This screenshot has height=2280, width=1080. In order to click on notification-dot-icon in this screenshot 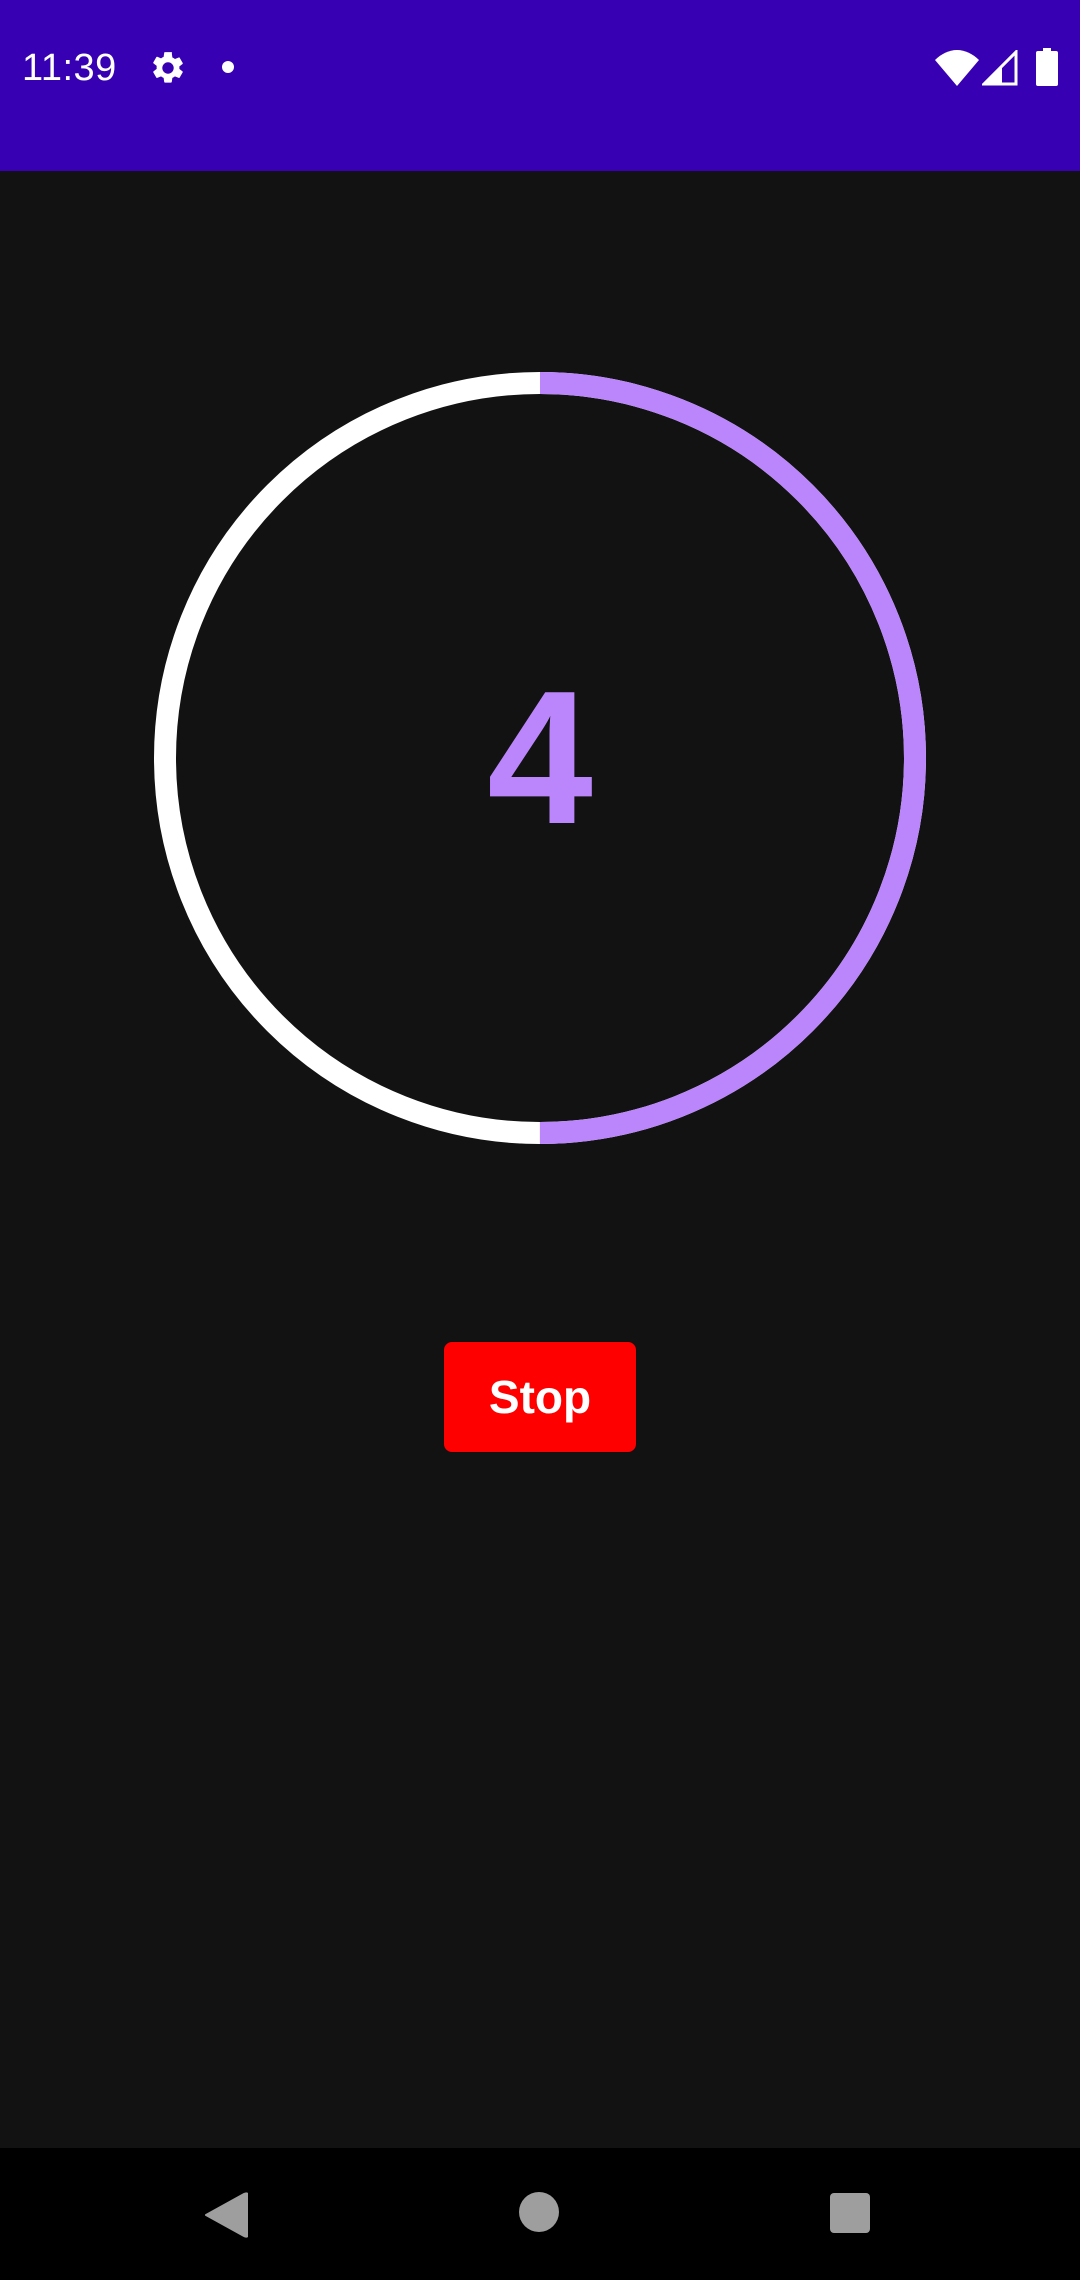, I will do `click(228, 67)`.